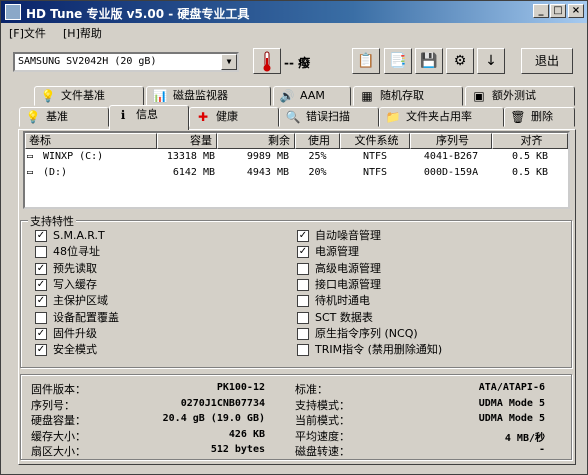 The height and width of the screenshot is (475, 588). What do you see at coordinates (83, 95) in the screenshot?
I see `tab-label: 文件基准` at bounding box center [83, 95].